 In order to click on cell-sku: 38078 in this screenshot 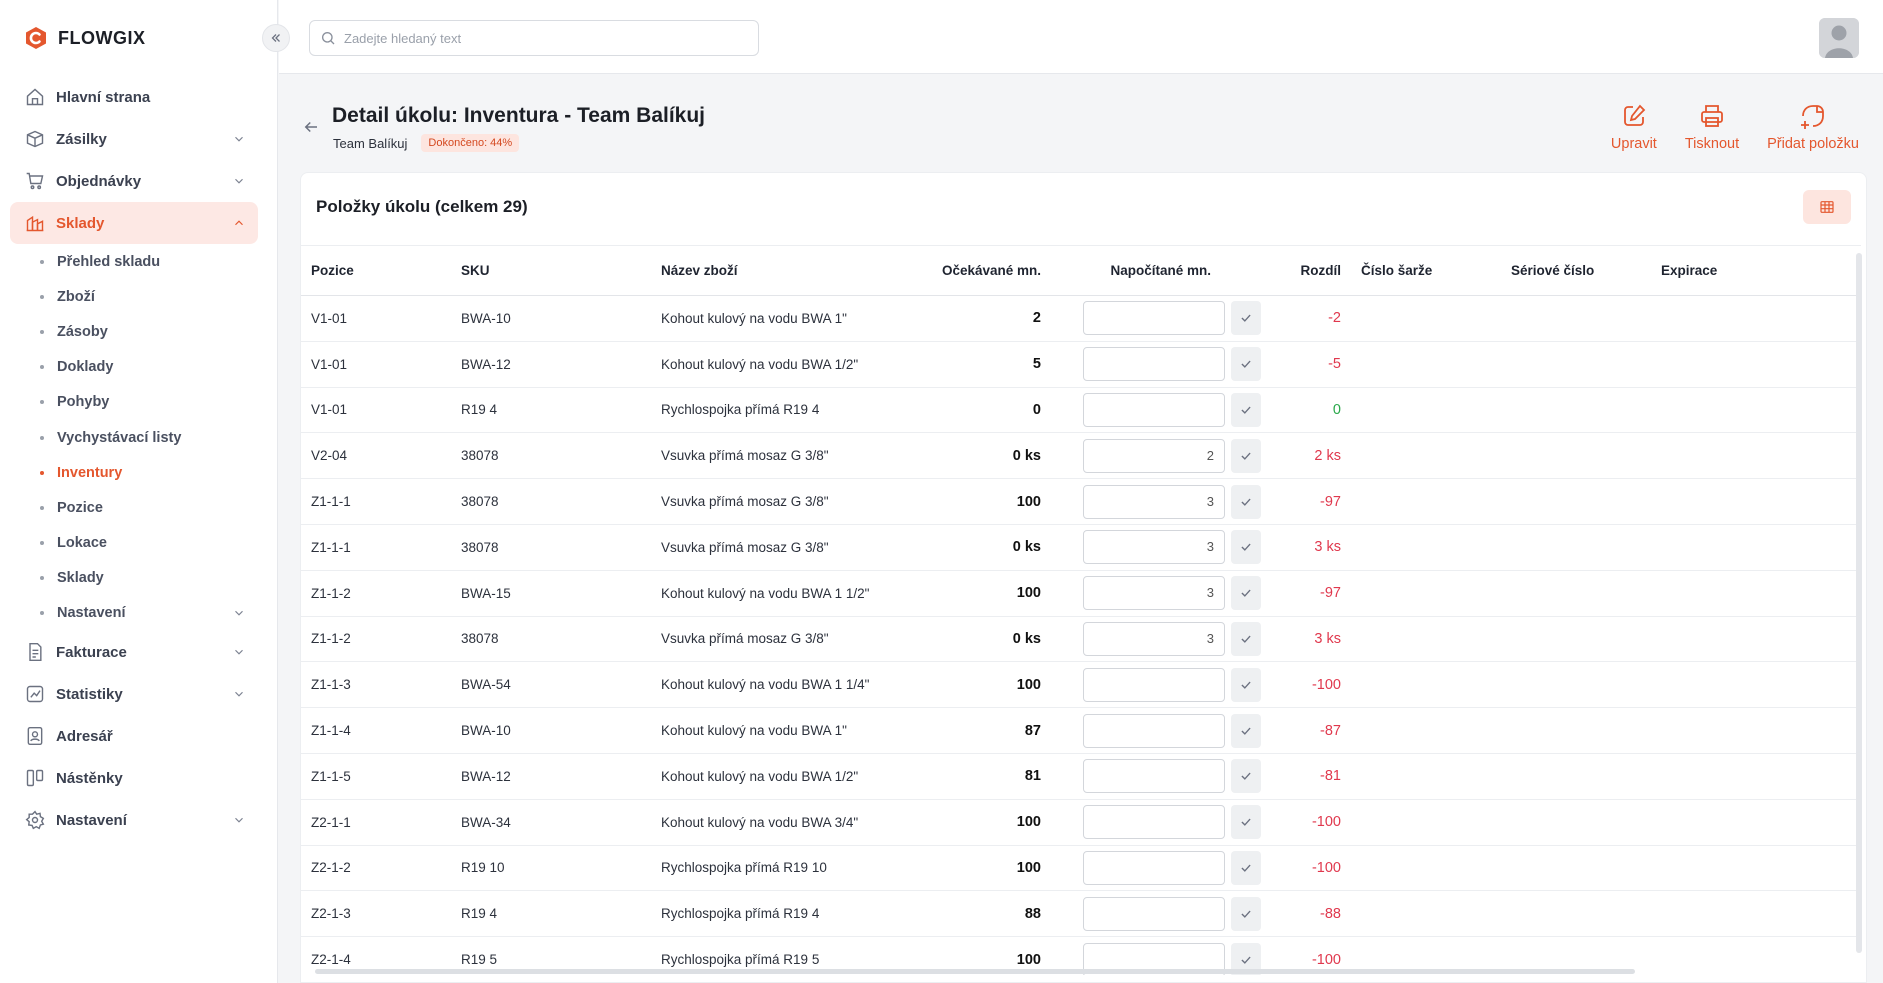, I will do `click(551, 501)`.